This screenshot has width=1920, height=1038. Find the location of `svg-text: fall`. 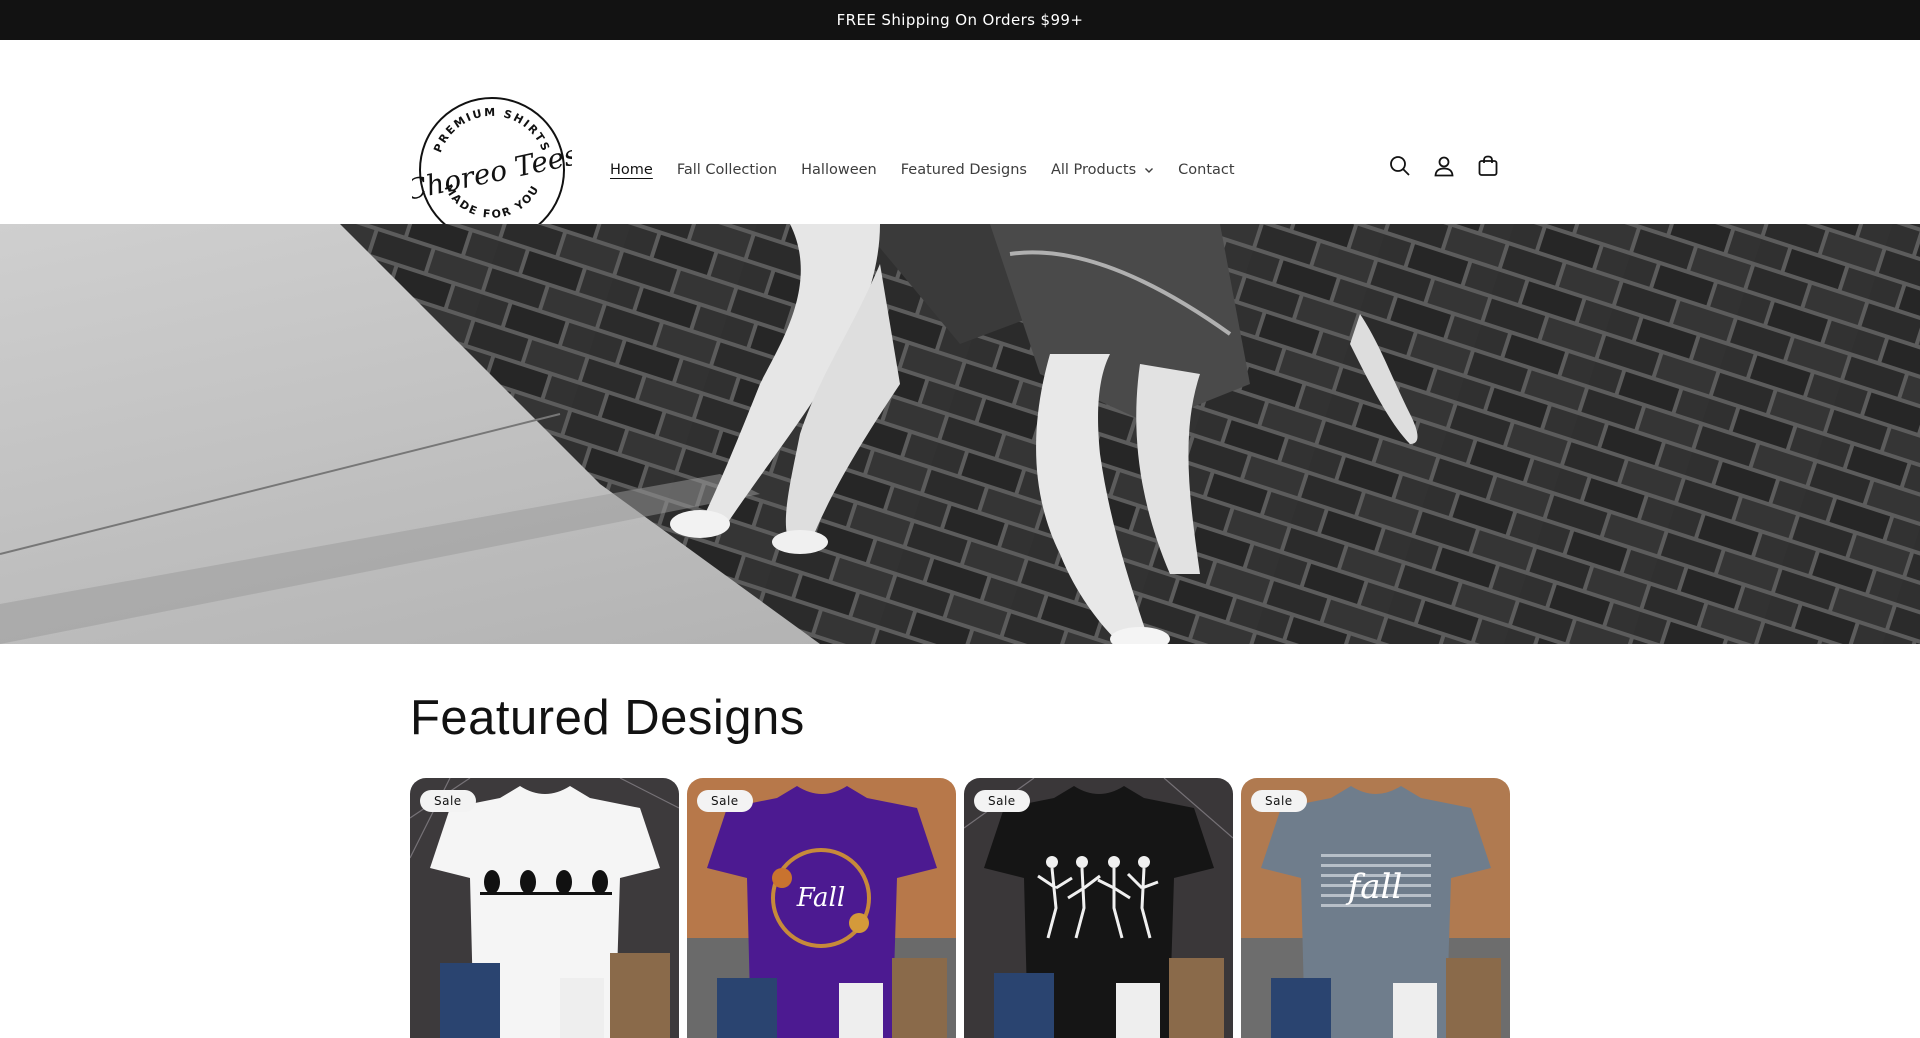

svg-text: fall is located at coordinates (1374, 887).